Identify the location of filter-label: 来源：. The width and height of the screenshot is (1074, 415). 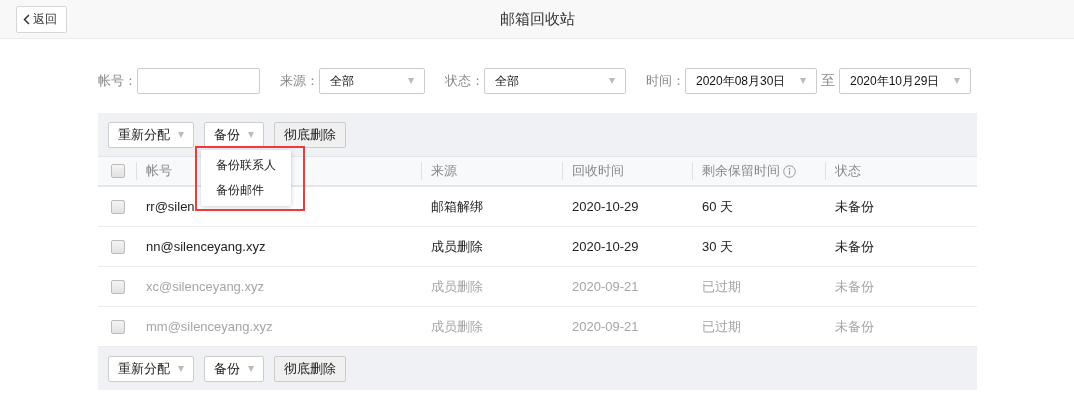
(299, 81).